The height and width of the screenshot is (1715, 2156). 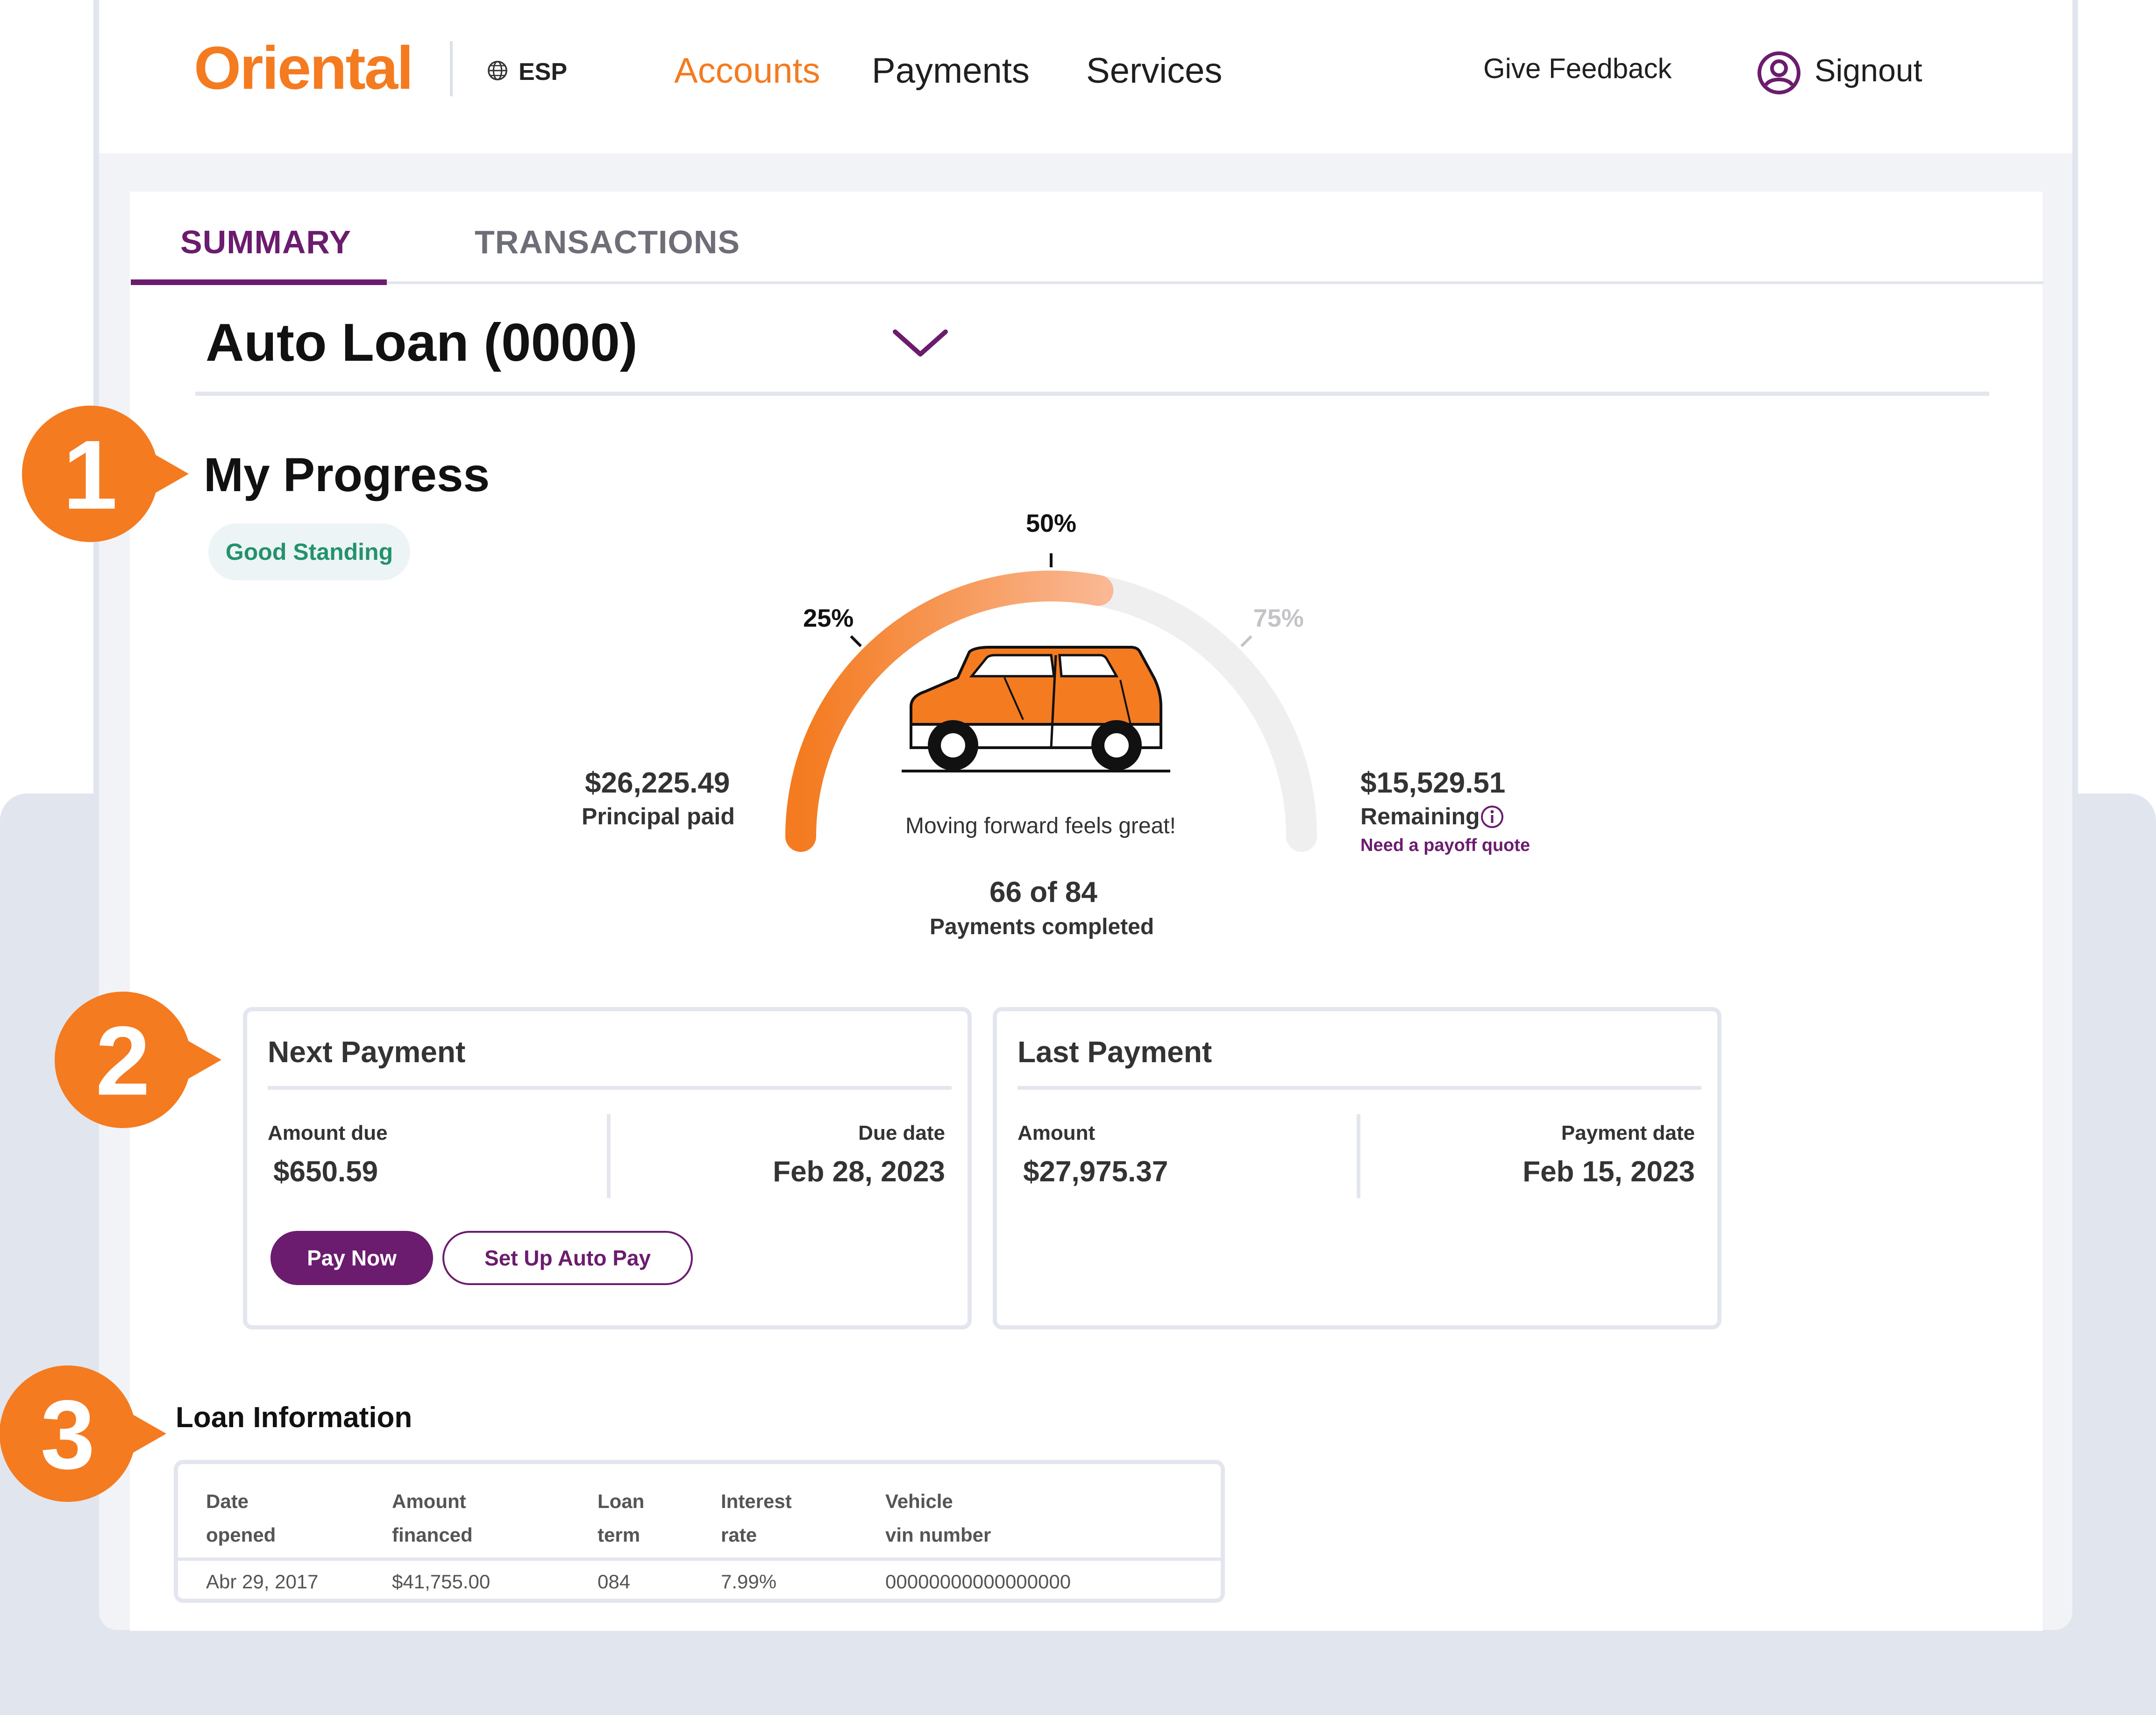 What do you see at coordinates (902, 1133) in the screenshot?
I see `due-date-label: Due date` at bounding box center [902, 1133].